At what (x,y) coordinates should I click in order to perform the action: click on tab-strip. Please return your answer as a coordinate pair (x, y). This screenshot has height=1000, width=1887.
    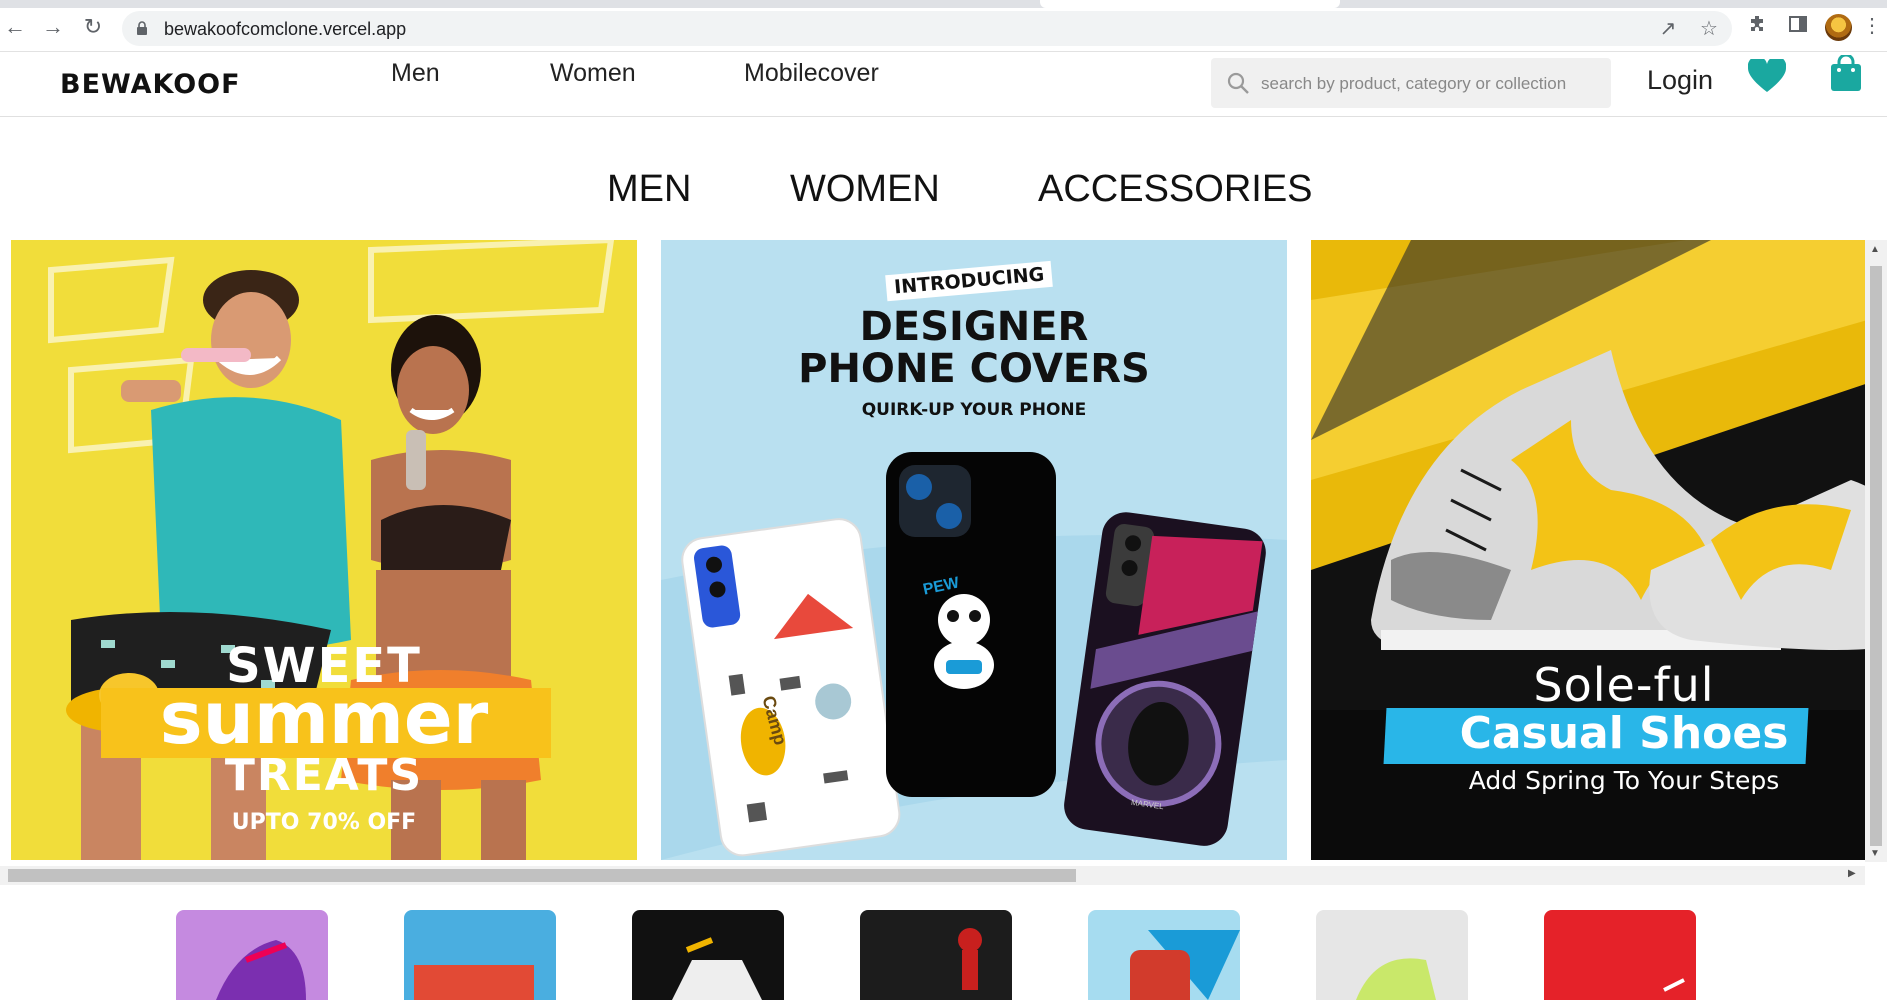
    Looking at the image, I should click on (943, 4).